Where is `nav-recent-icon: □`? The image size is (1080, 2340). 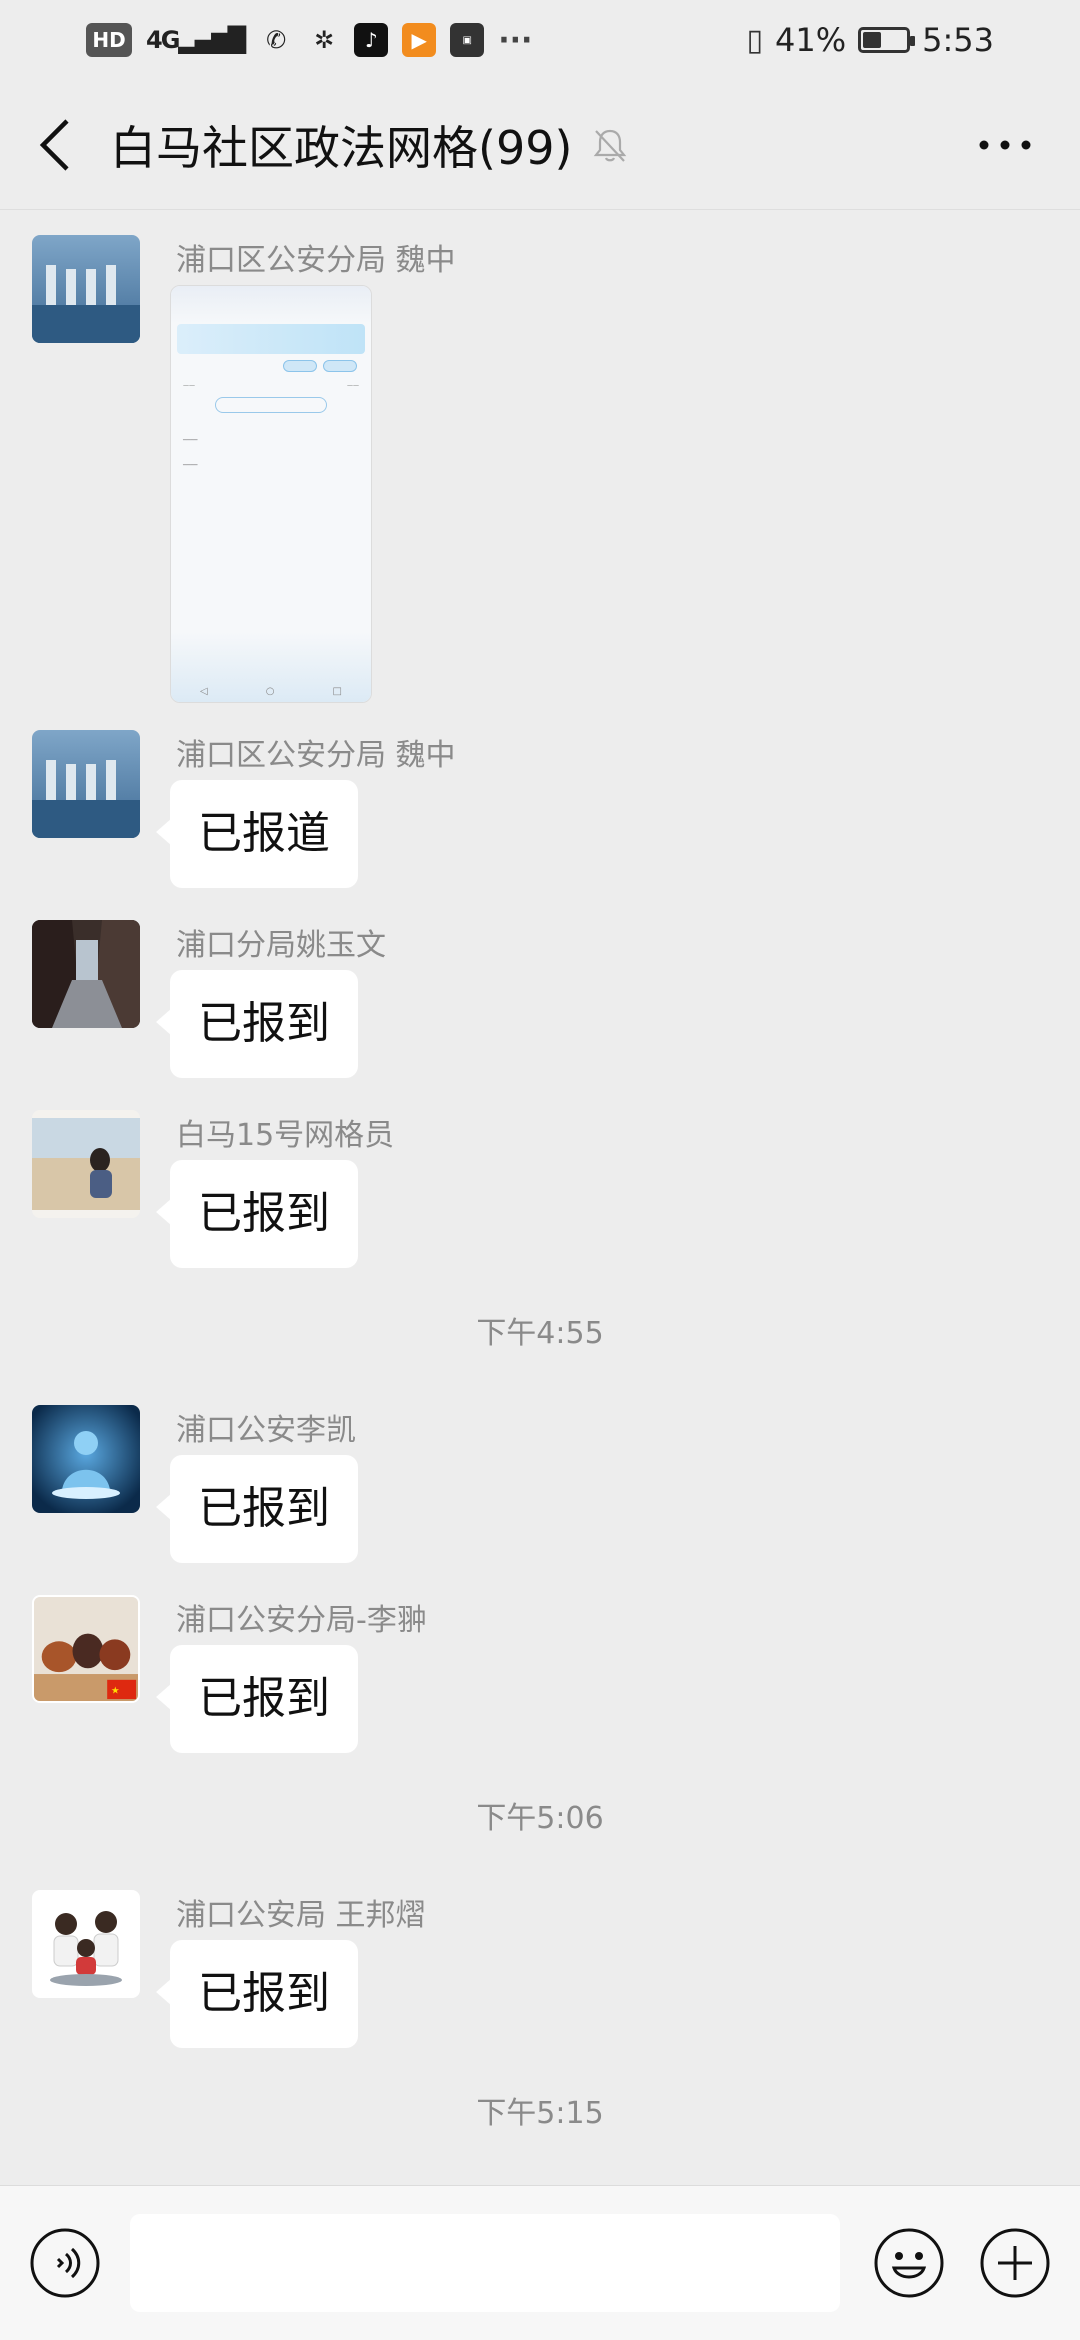 nav-recent-icon: □ is located at coordinates (337, 691).